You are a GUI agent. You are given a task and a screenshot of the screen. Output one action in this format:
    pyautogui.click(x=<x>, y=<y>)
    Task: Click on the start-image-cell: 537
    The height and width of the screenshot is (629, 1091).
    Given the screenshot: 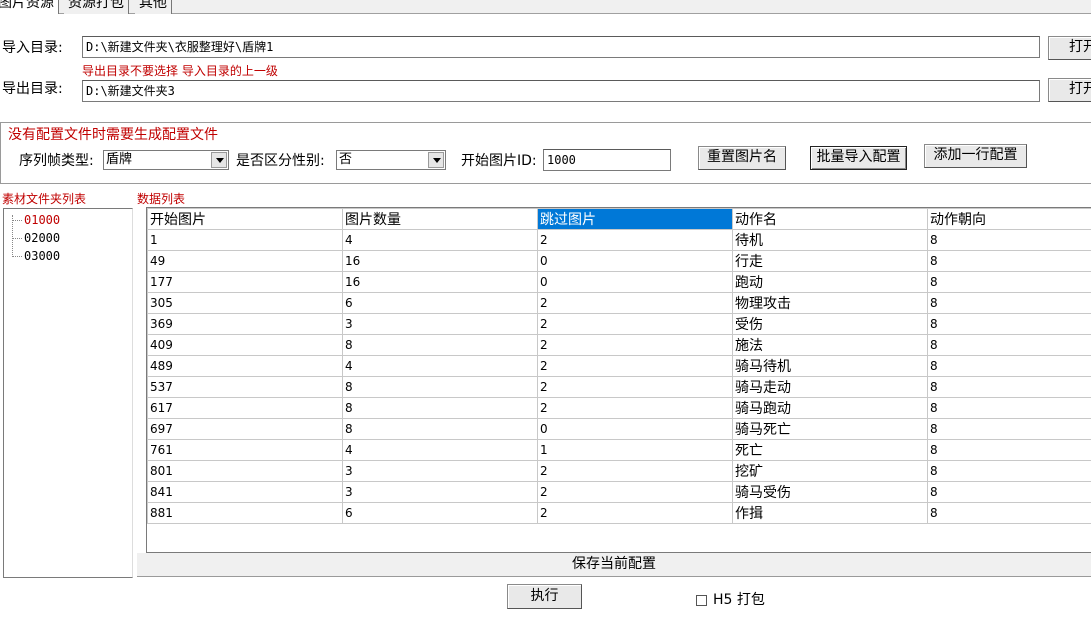 What is the action you would take?
    pyautogui.click(x=245, y=387)
    